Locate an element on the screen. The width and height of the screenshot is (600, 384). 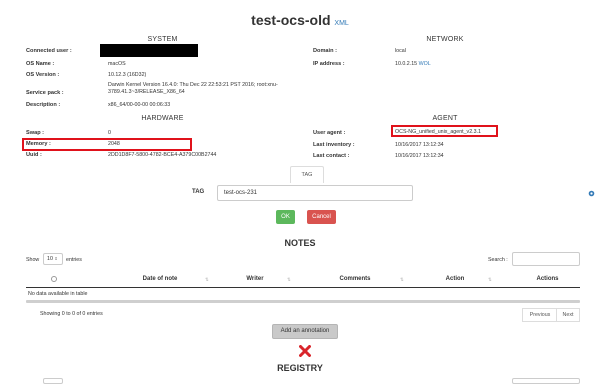
registry-entries-select is located at coordinates (53, 381).